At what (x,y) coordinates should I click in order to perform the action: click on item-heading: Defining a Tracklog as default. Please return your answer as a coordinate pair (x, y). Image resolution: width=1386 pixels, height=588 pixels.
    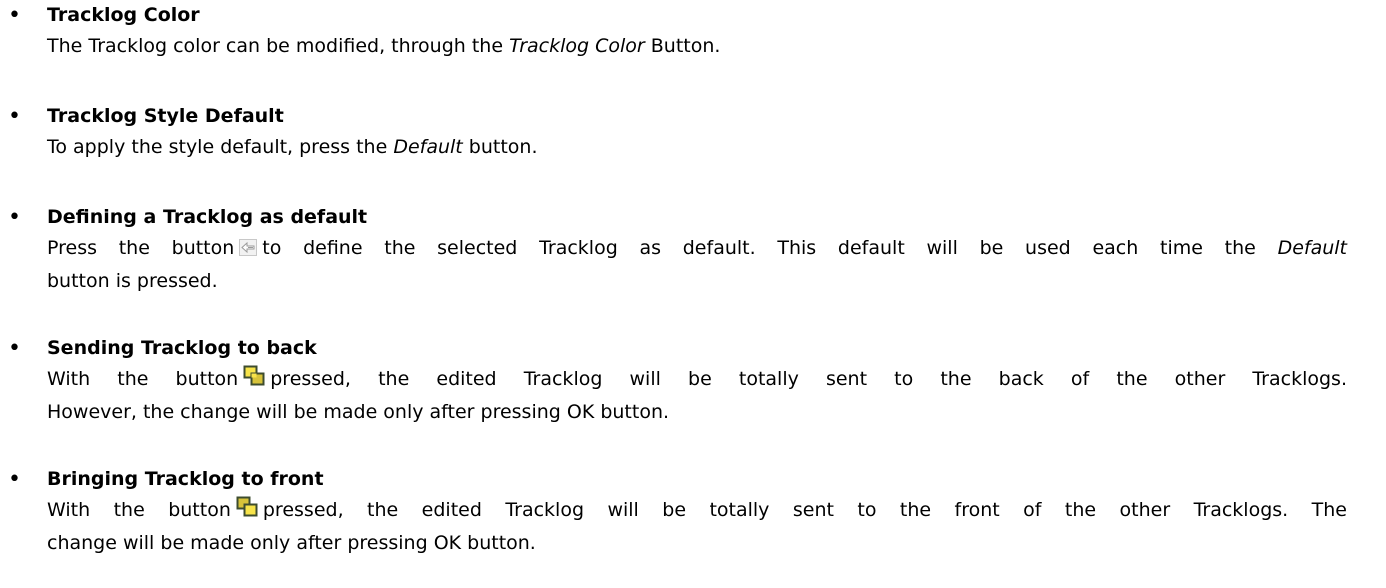
    Looking at the image, I should click on (207, 217).